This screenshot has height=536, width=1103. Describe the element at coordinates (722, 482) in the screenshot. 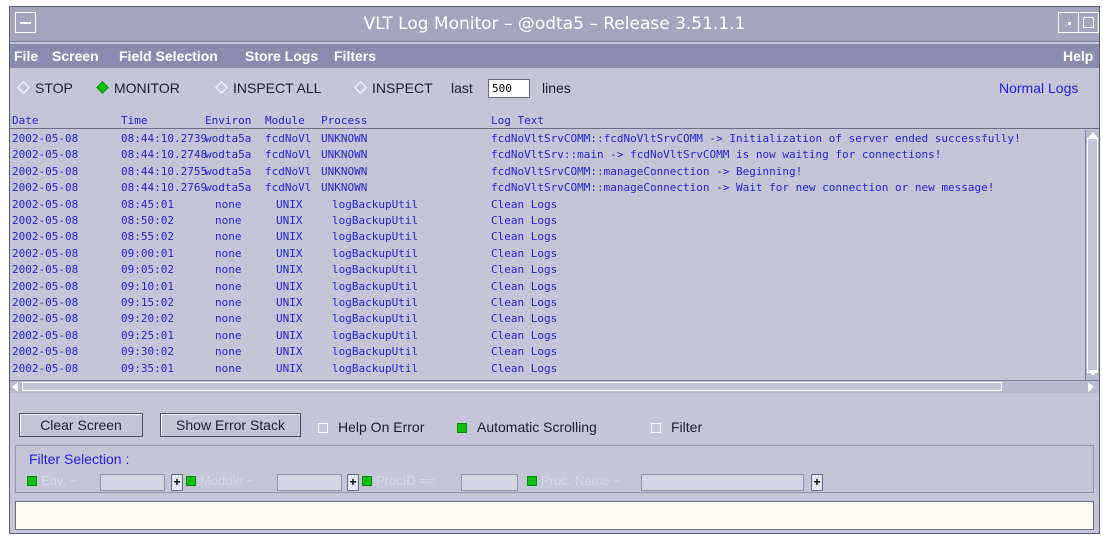

I see `proc-name-filter-input` at that location.